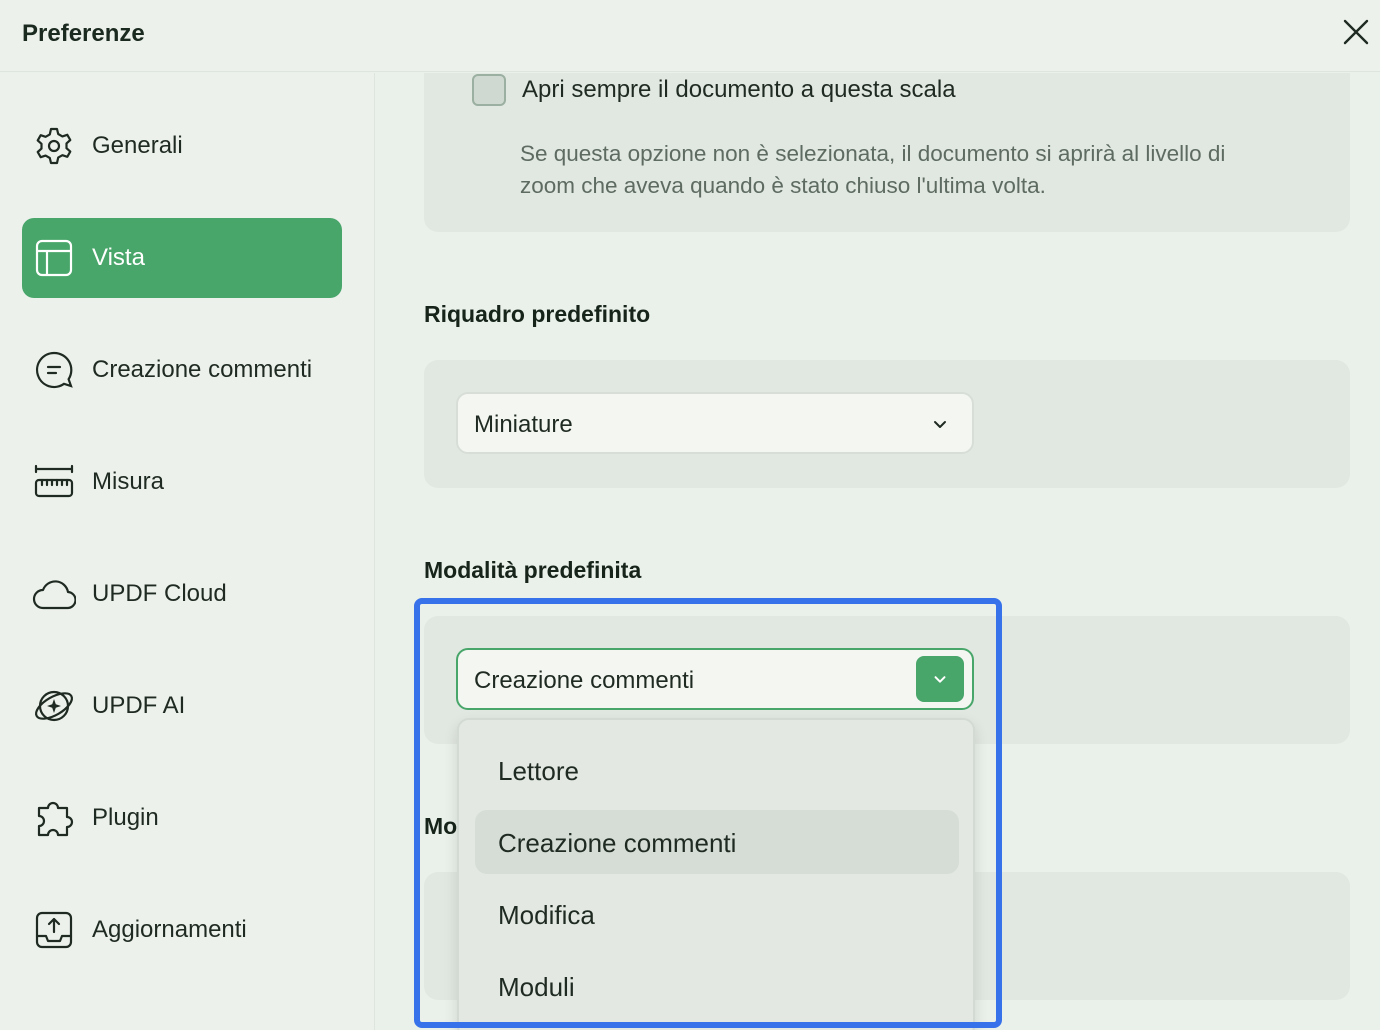  Describe the element at coordinates (715, 679) in the screenshot. I see `default-mode-select: Creazione commenti` at that location.